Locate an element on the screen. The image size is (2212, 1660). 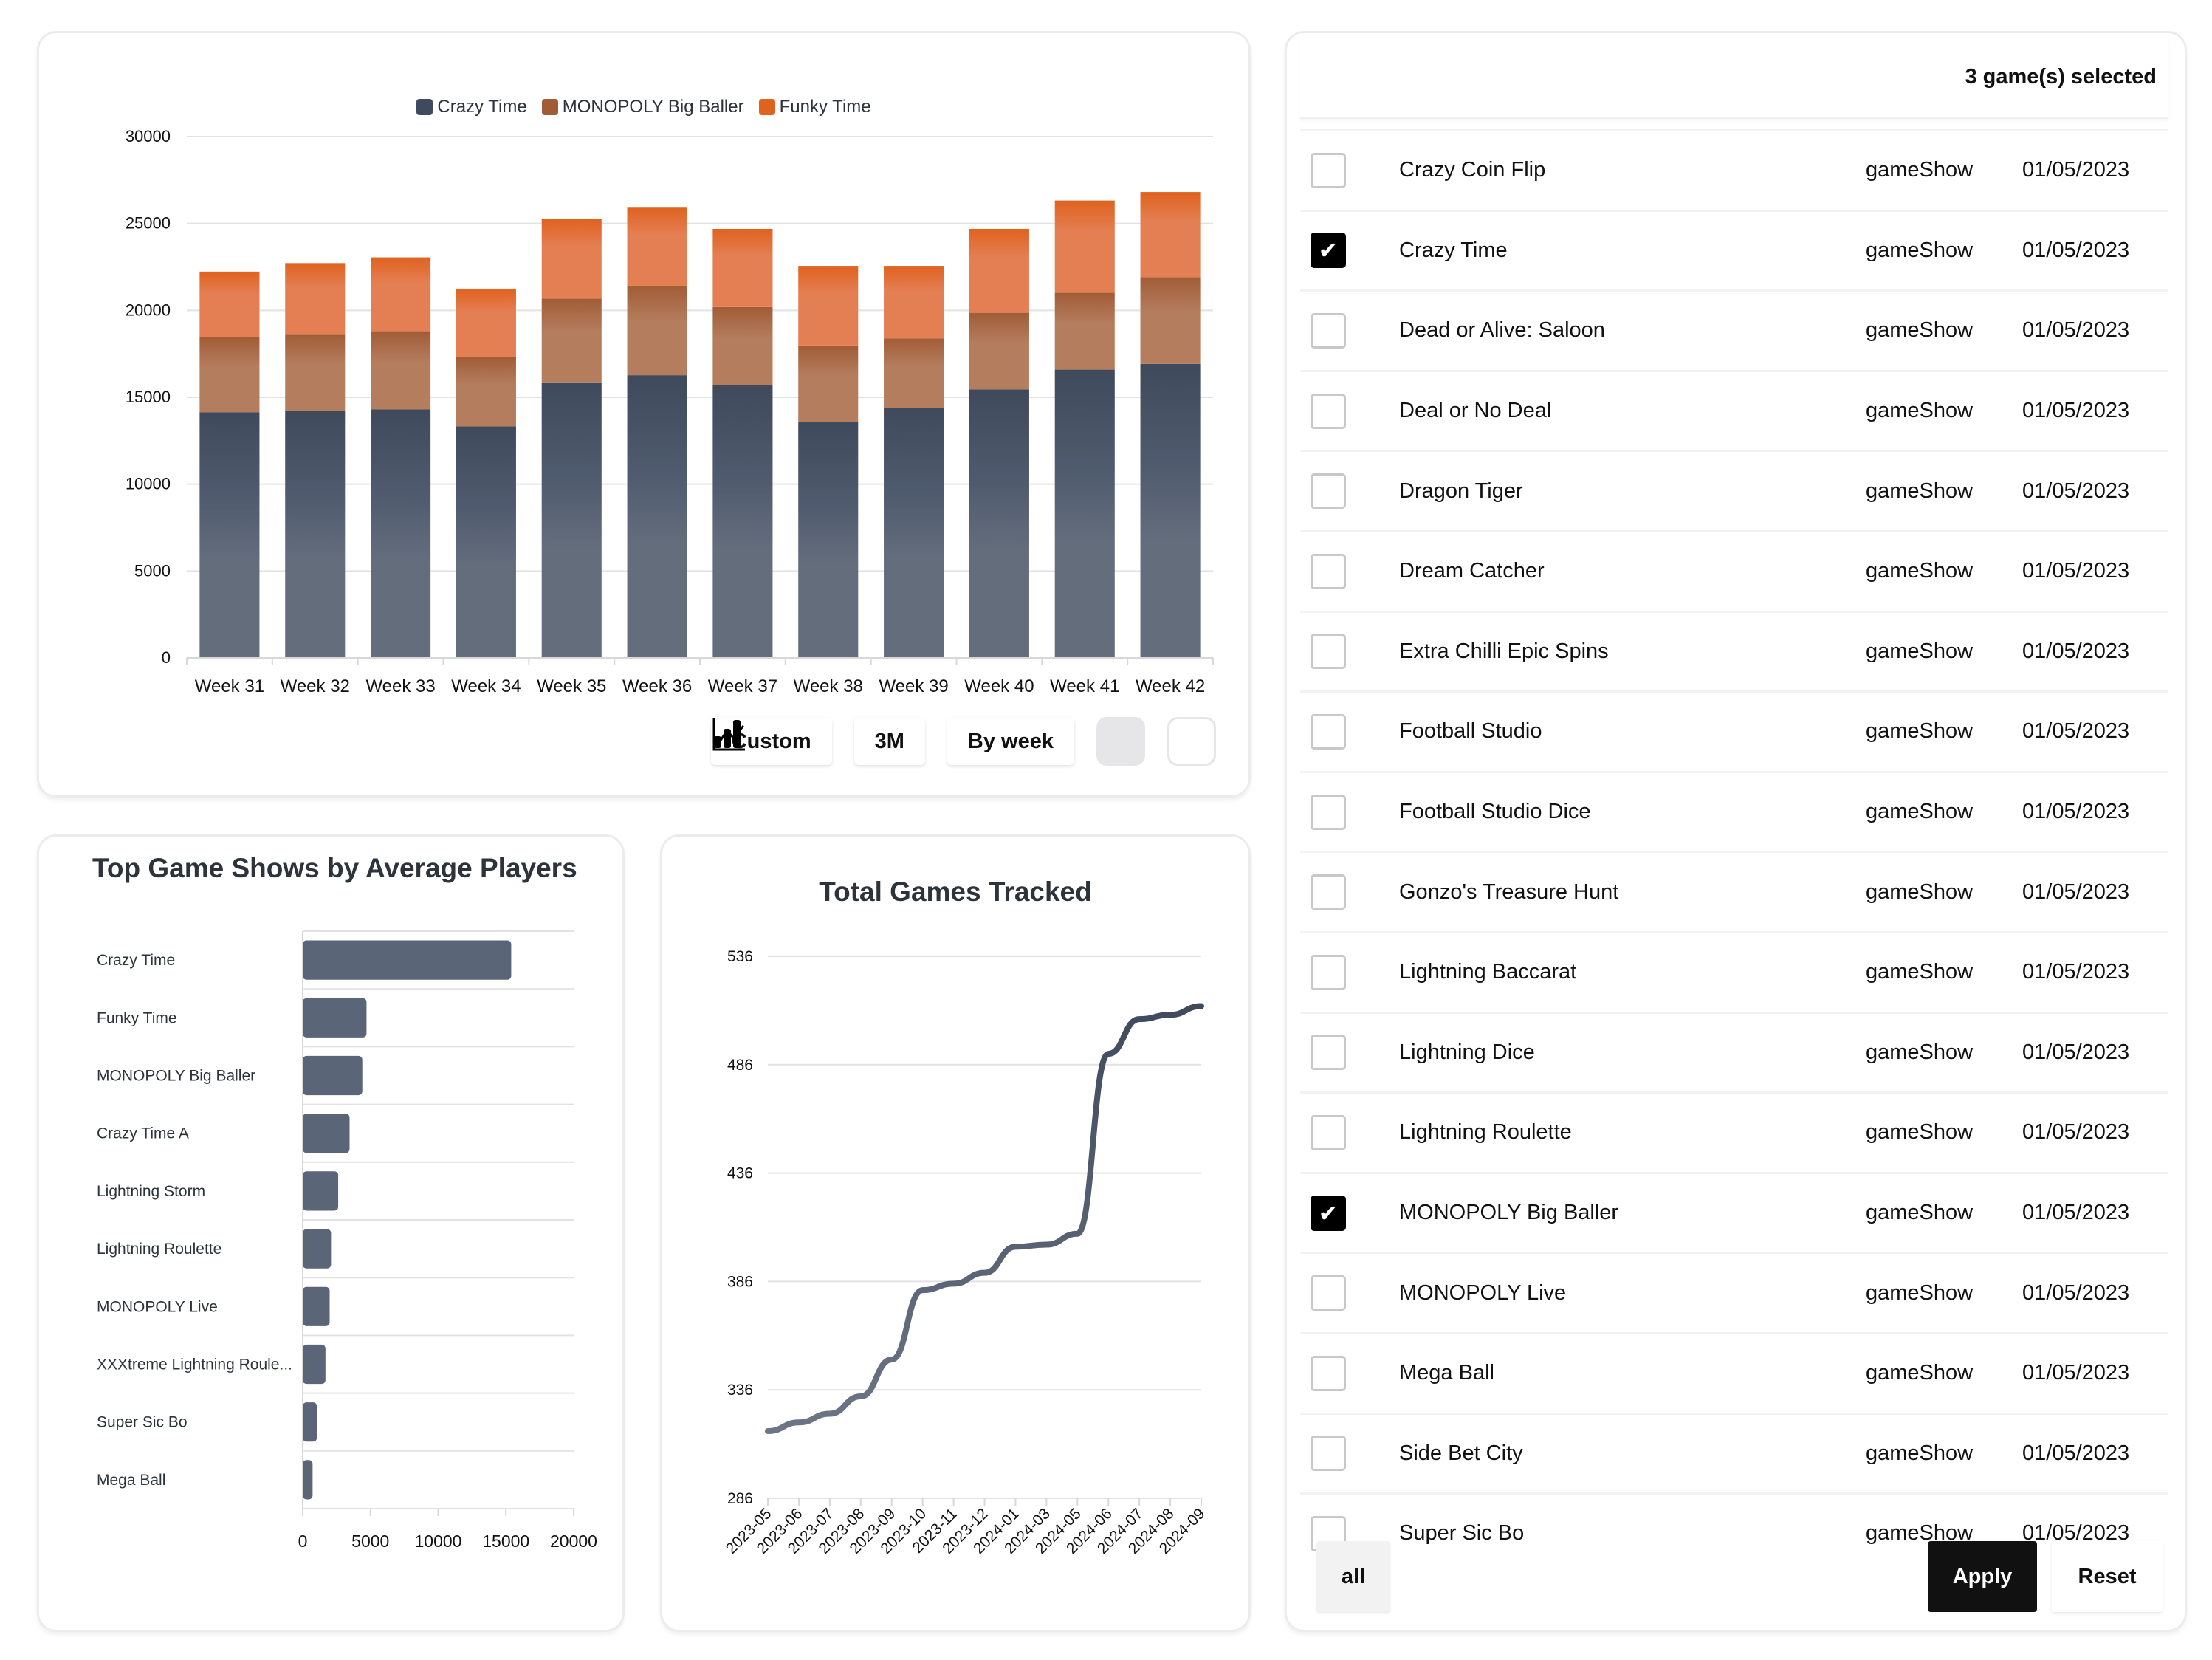
y-tick-label: 20000 is located at coordinates (148, 310).